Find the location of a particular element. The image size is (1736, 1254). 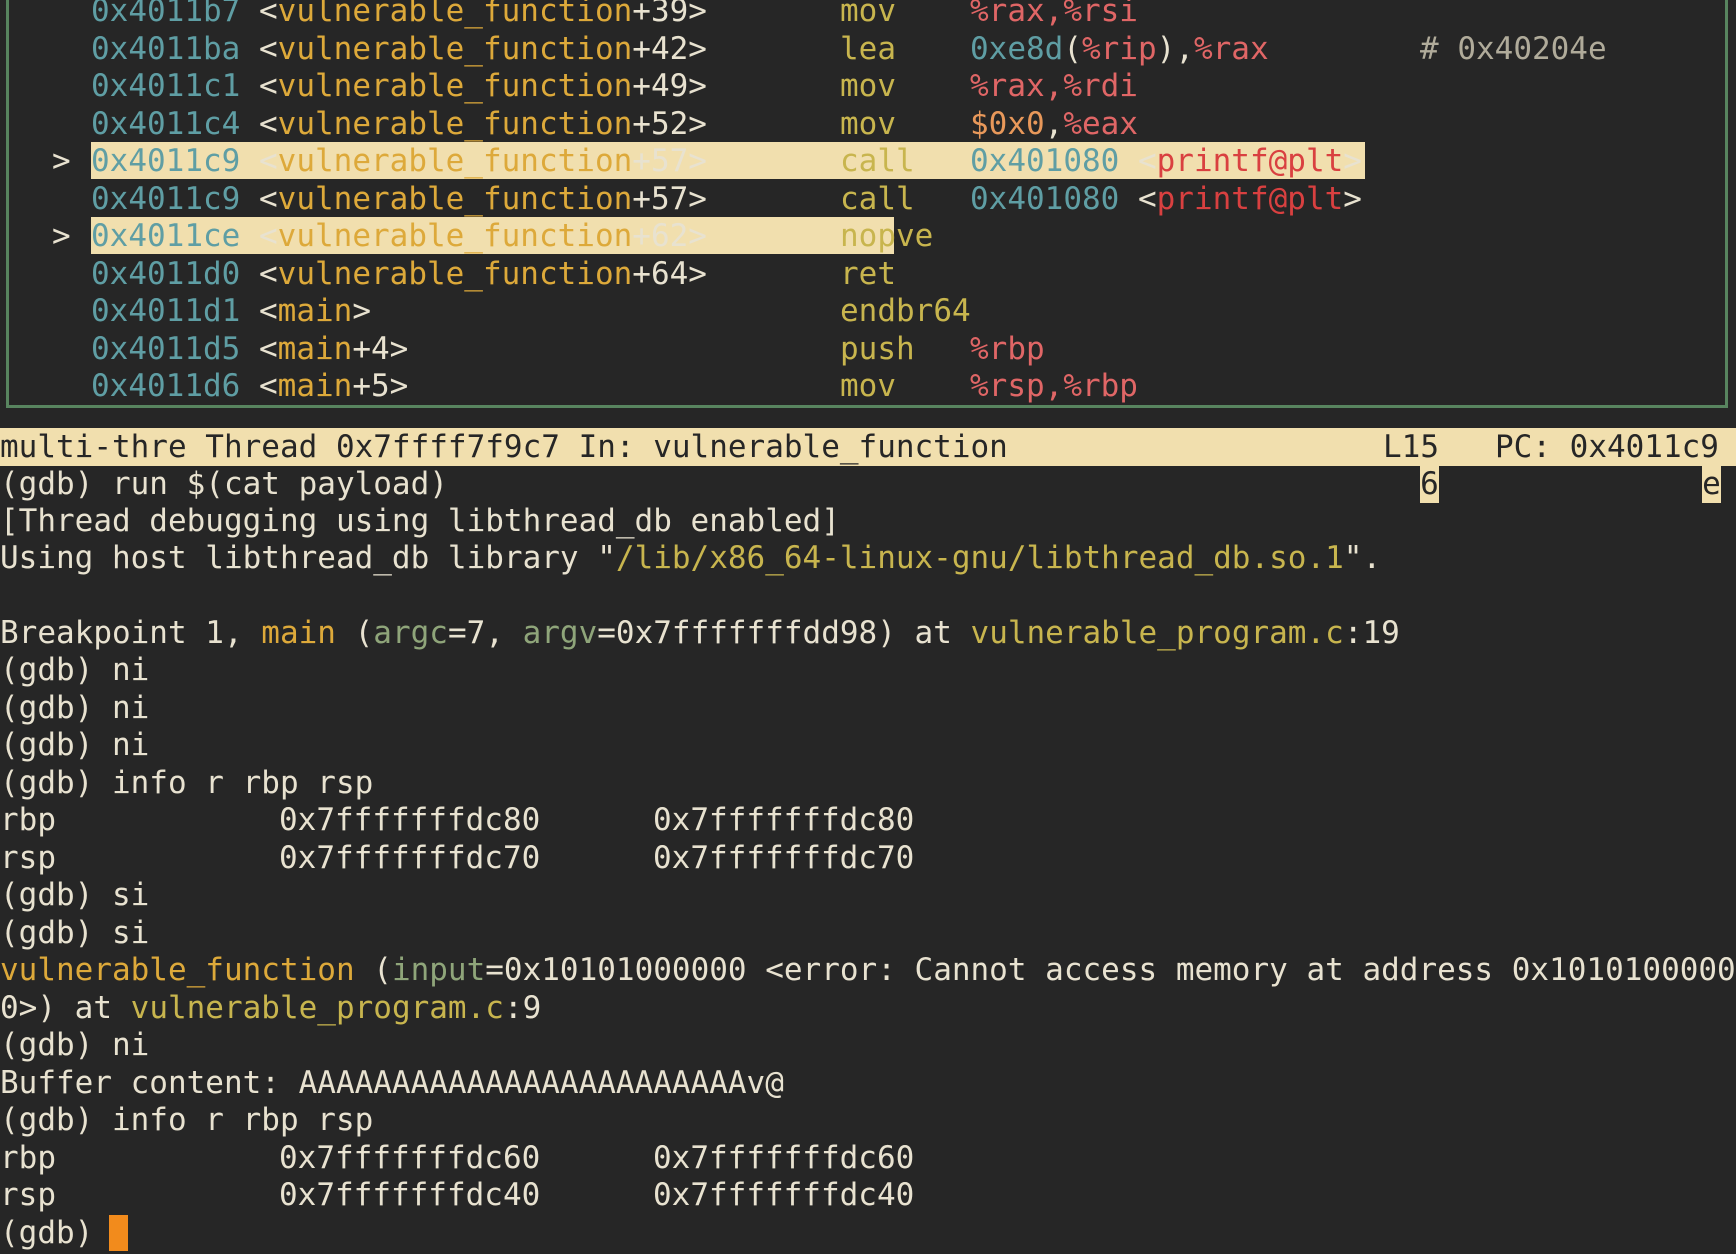

symbol-label: <vulnerable_function+52> is located at coordinates (483, 123).